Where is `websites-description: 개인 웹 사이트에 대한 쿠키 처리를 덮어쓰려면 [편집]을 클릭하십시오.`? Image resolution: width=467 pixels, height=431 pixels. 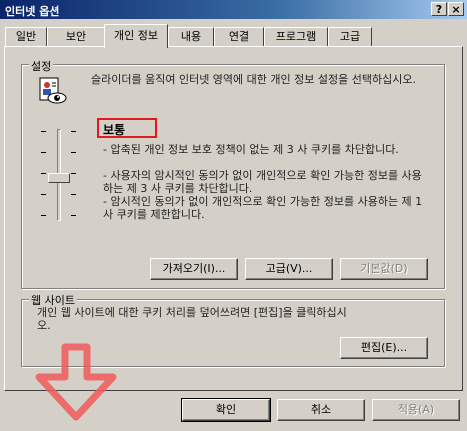 websites-description: 개인 웹 사이트에 대한 쿠키 처리를 덮어쓰려면 [편집]을 클릭하십시오. is located at coordinates (192, 319).